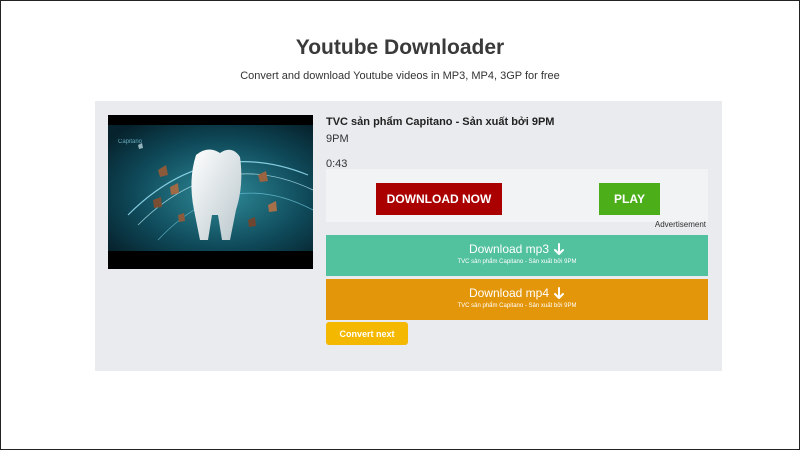 The width and height of the screenshot is (800, 450). Describe the element at coordinates (509, 249) in the screenshot. I see `download-mp3-label: Download mp3` at that location.